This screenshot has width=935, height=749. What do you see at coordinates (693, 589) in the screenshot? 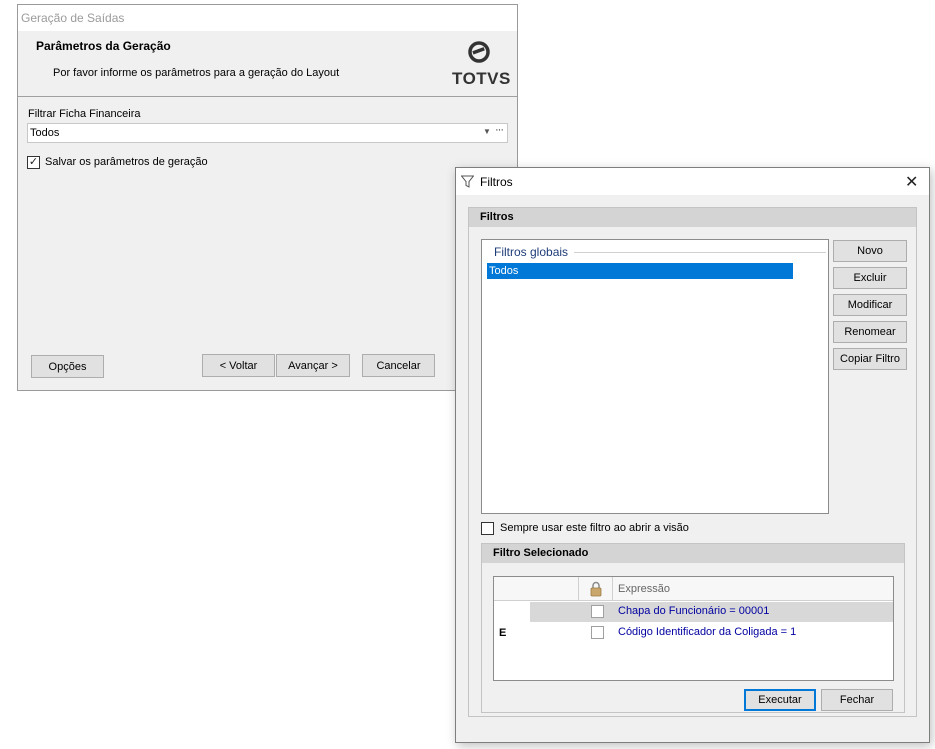
I see `grid-header: Expressão` at bounding box center [693, 589].